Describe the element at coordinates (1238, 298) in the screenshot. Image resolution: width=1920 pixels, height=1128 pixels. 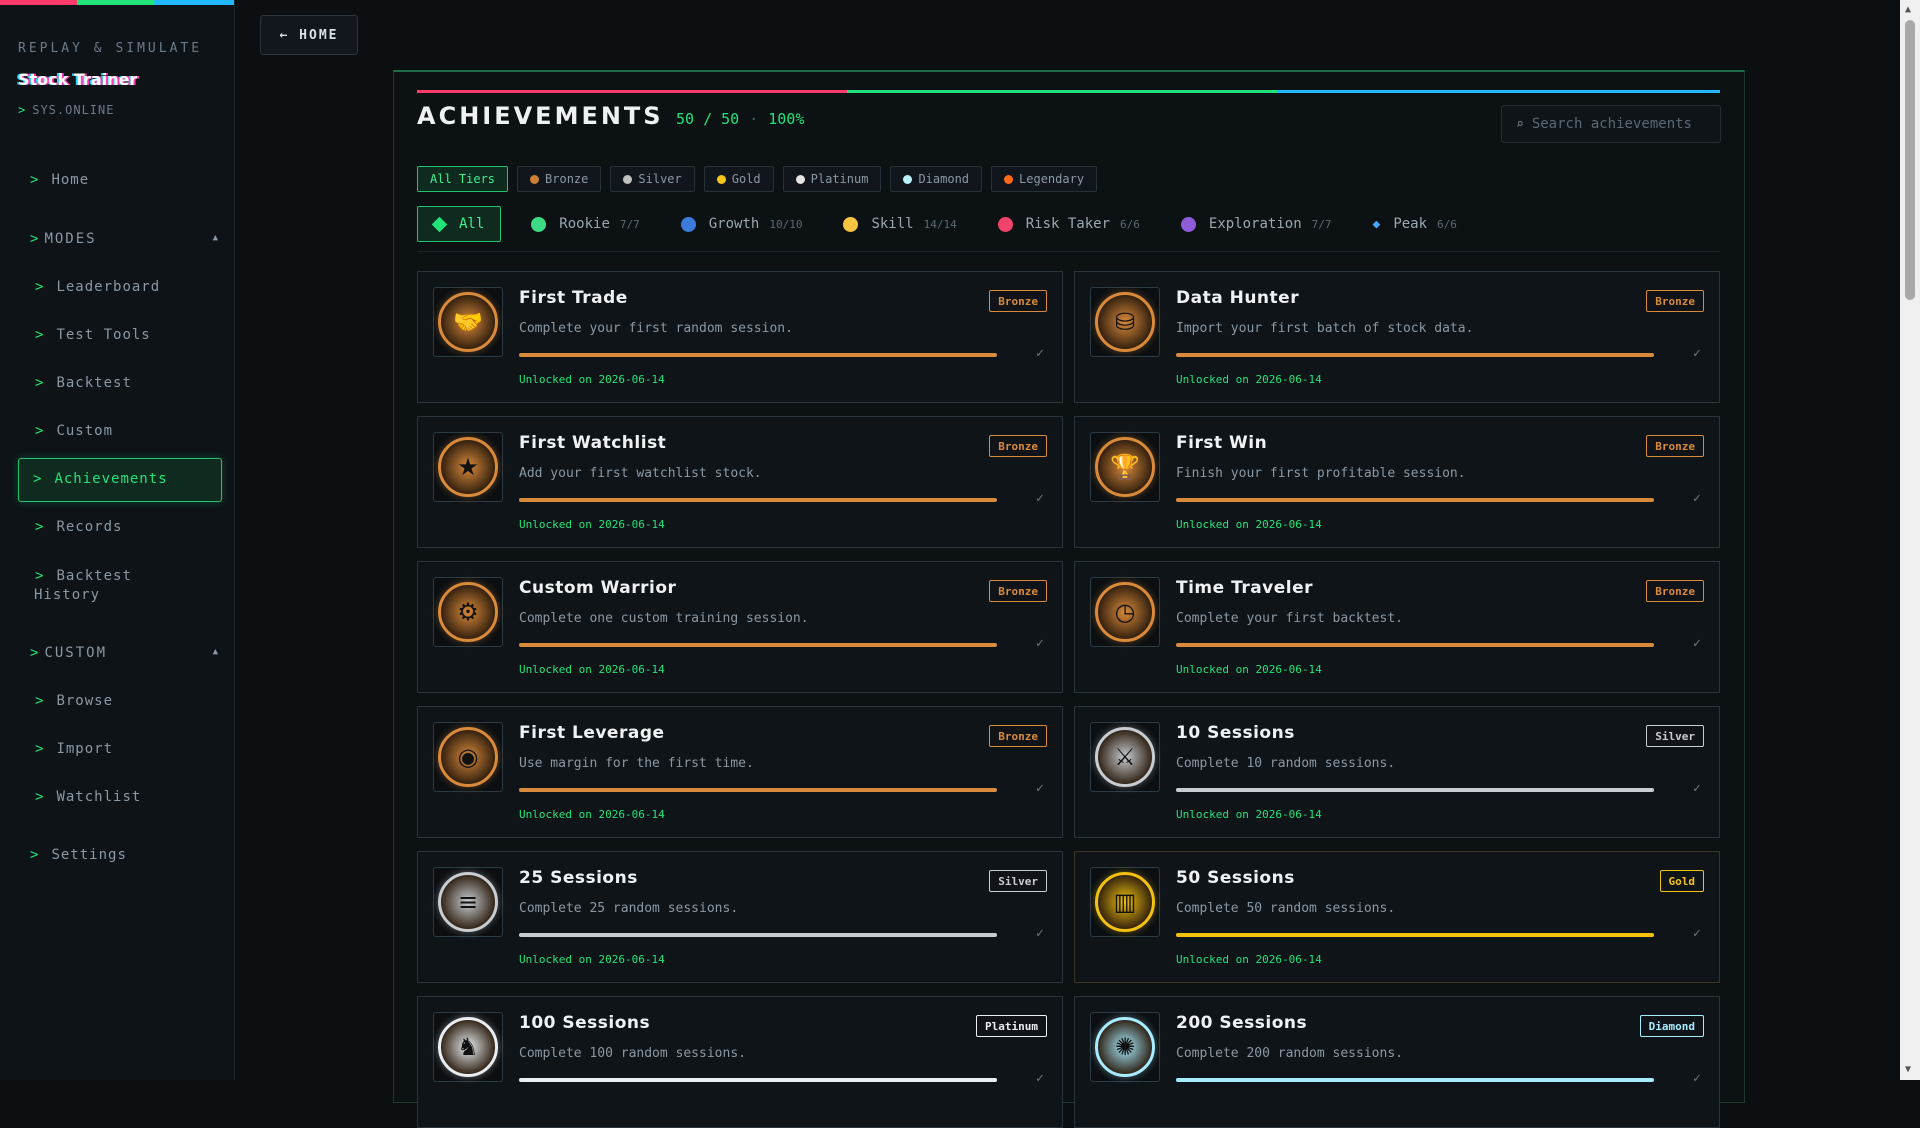
I see `achievement-title: Data Hunter` at that location.